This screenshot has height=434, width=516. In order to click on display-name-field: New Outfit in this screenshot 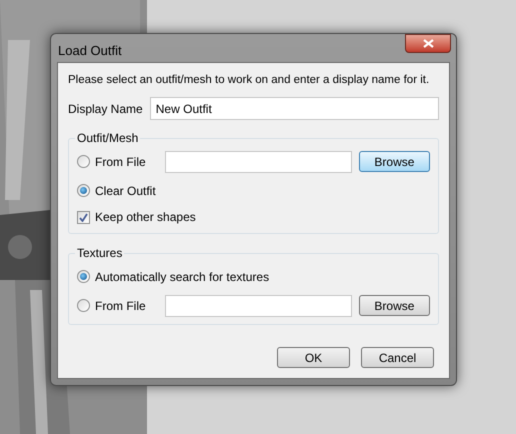, I will do `click(294, 108)`.